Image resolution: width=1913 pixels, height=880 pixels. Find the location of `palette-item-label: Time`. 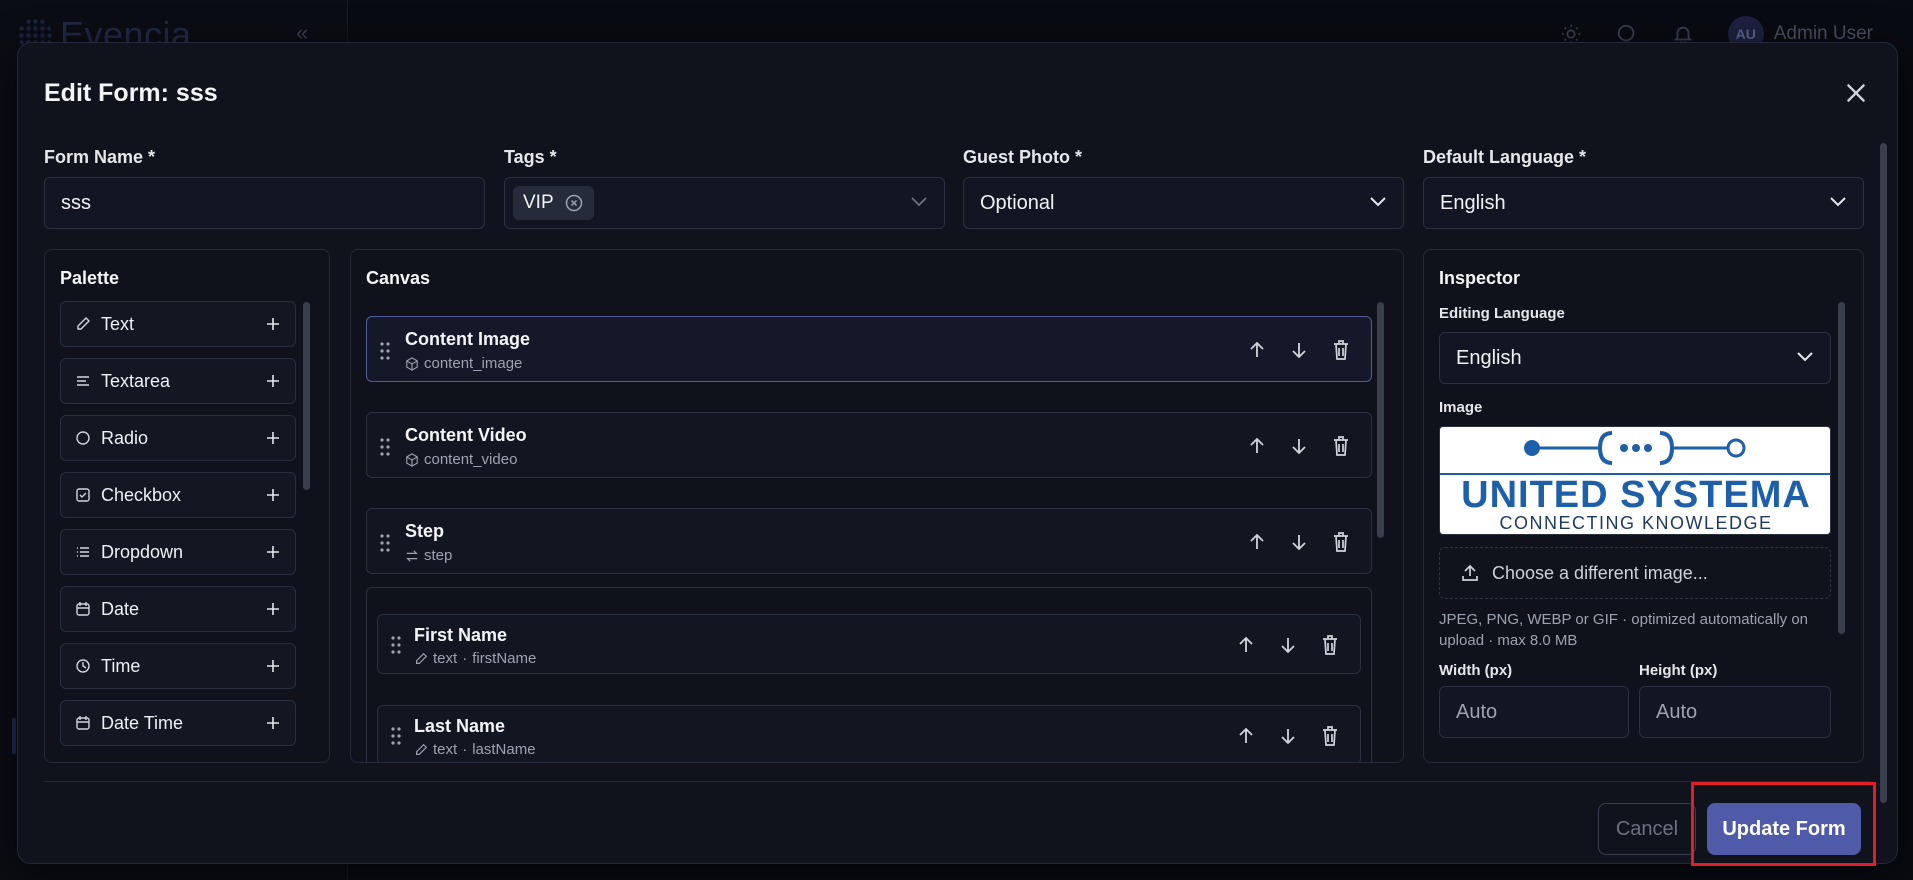

palette-item-label: Time is located at coordinates (121, 665).